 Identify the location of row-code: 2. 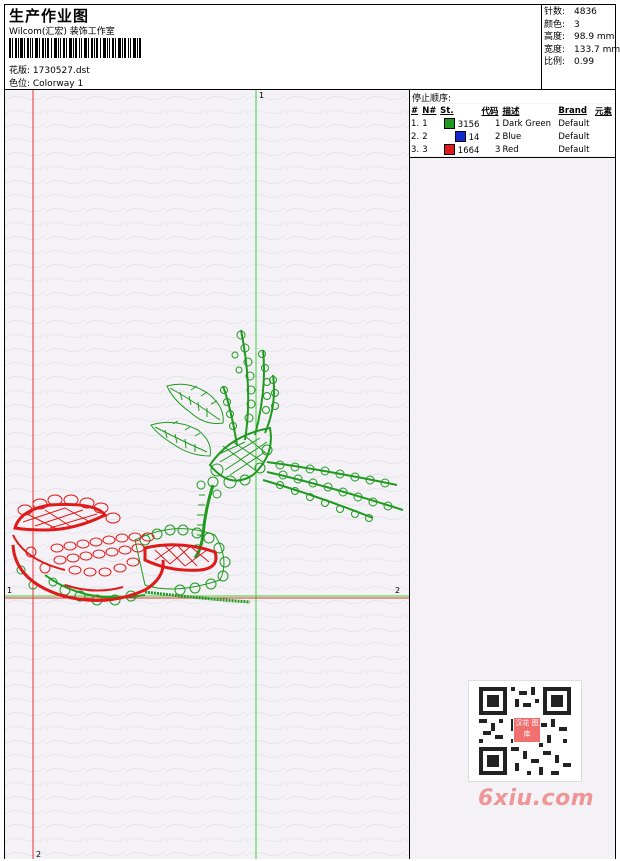
(498, 136).